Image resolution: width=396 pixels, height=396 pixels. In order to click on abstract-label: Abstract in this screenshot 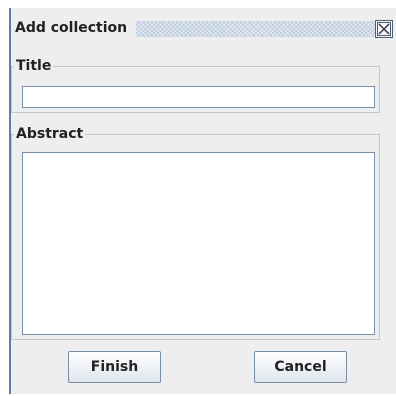, I will do `click(50, 134)`.